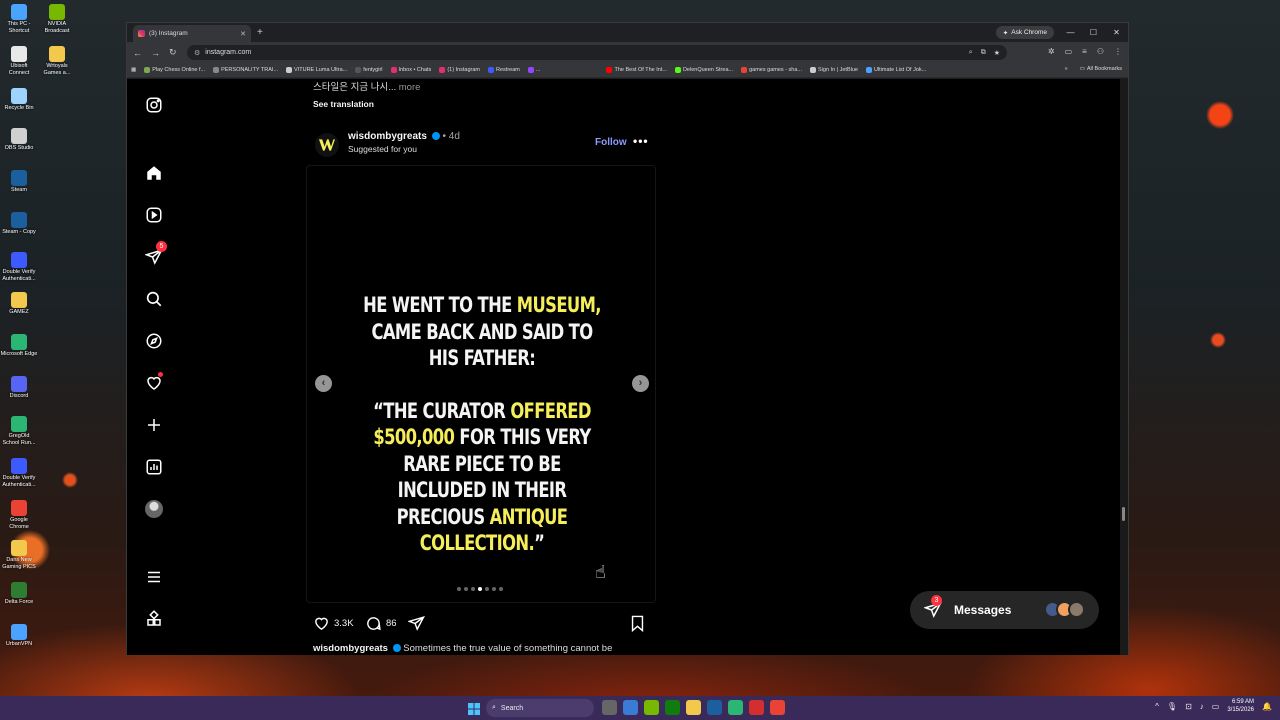 This screenshot has width=1280, height=720. What do you see at coordinates (1100, 51) in the screenshot?
I see `profile-icon: ⚇` at bounding box center [1100, 51].